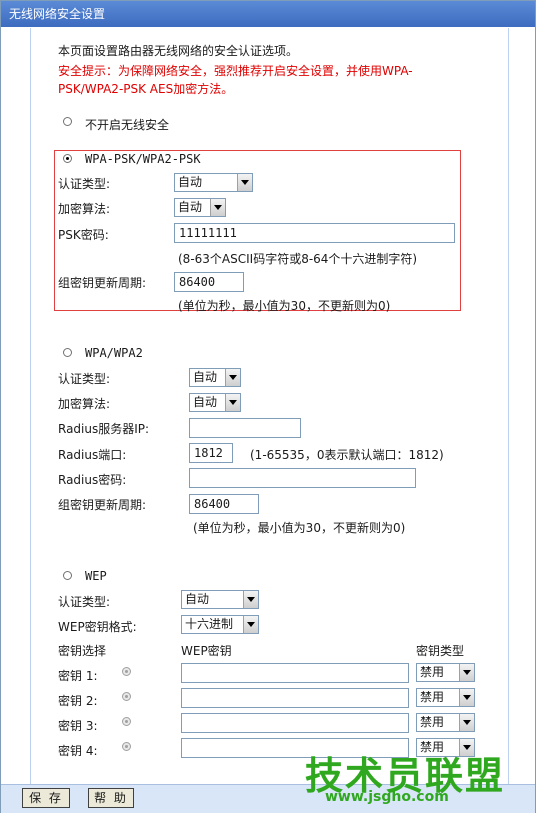  What do you see at coordinates (432, 672) in the screenshot?
I see `key-1-type-value: 禁用` at bounding box center [432, 672].